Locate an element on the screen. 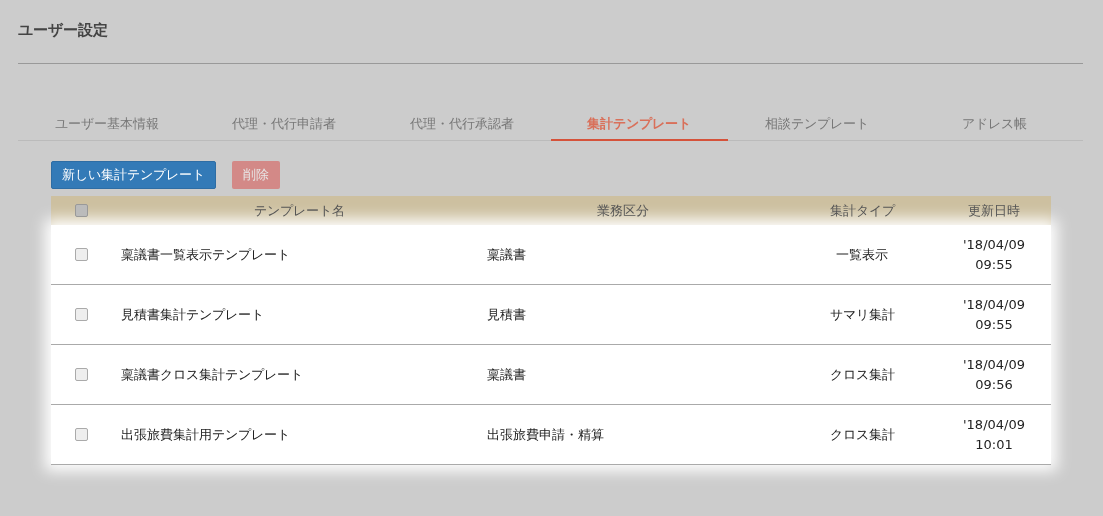  tab: 相談テンプレート is located at coordinates (817, 125).